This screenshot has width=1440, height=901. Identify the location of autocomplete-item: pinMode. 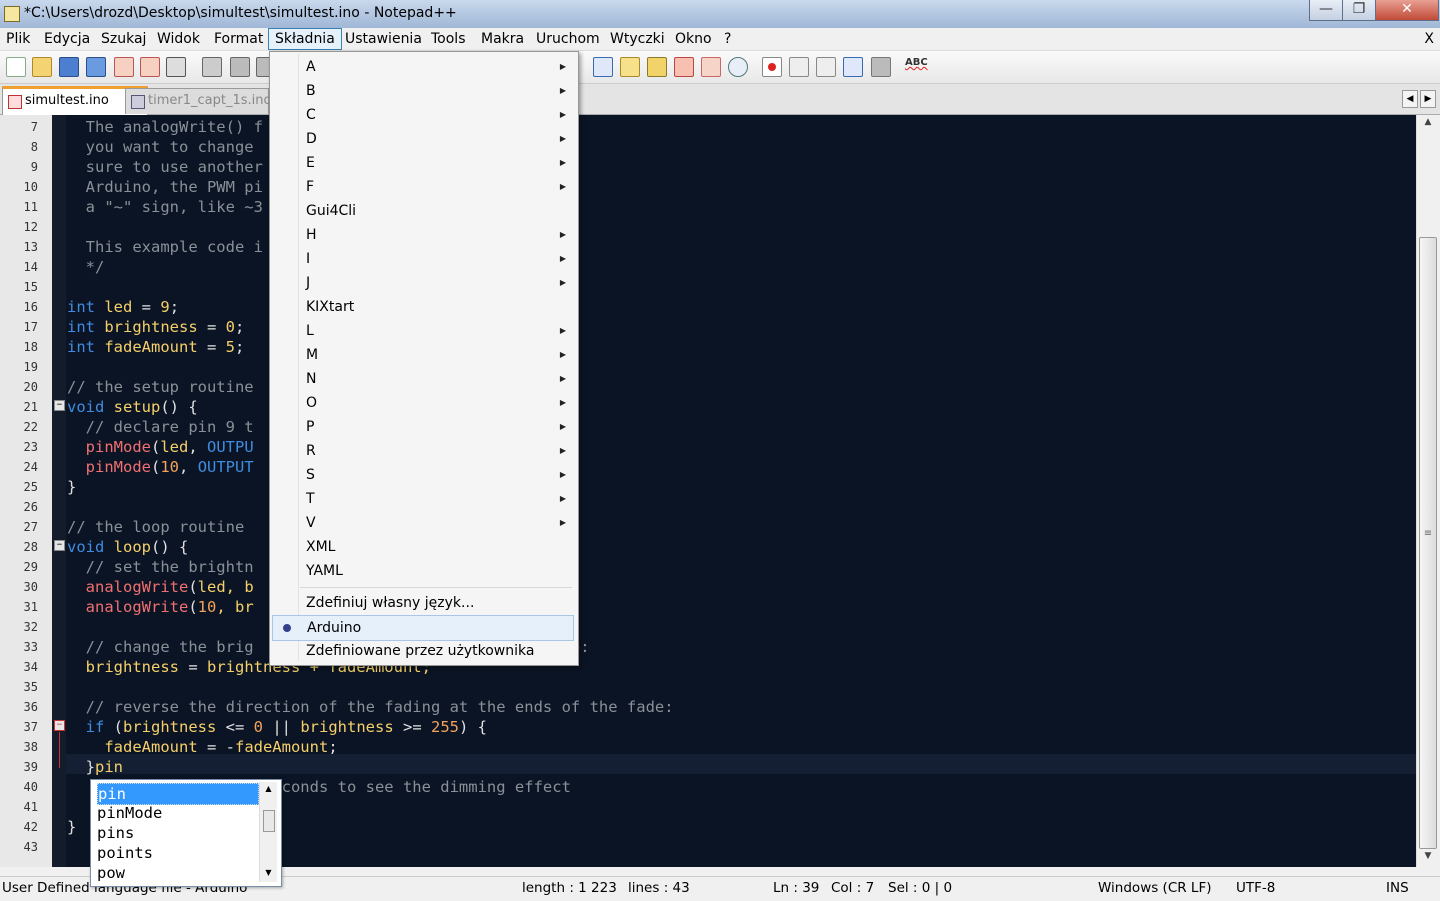
(177, 813).